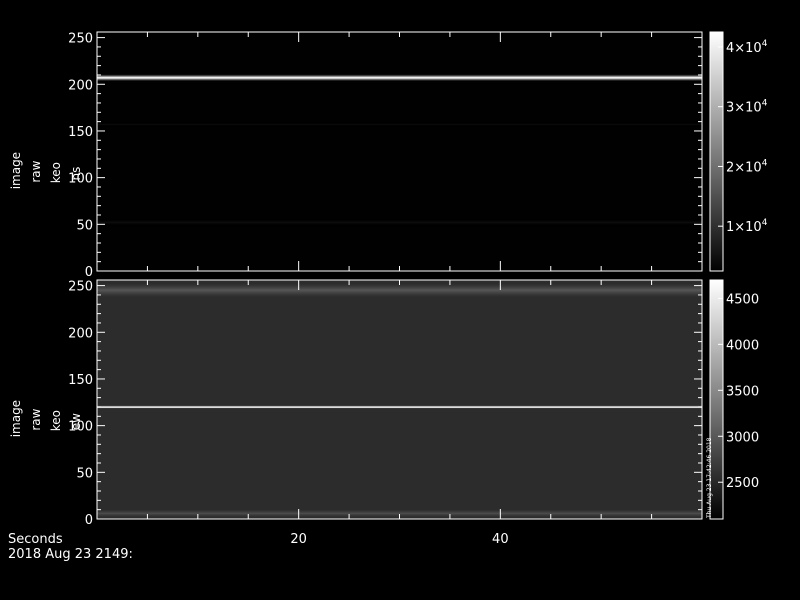 The height and width of the screenshot is (600, 800). I want to click on colorbar-tick-label: 4000, so click(742, 345).